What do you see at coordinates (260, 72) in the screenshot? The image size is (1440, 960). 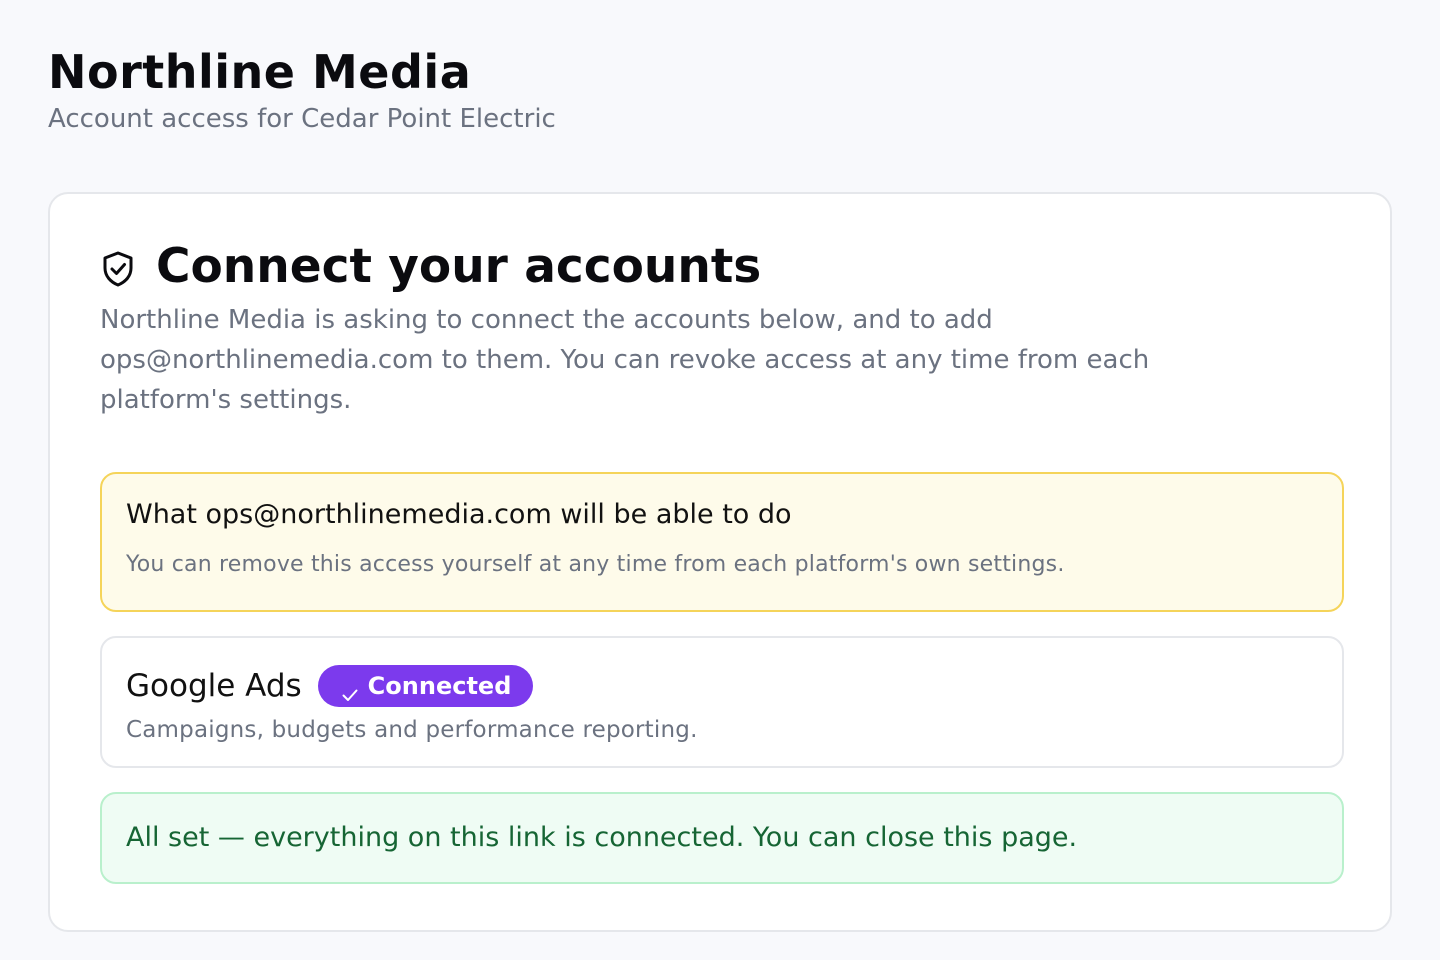 I see `page-title: Northline Media` at bounding box center [260, 72].